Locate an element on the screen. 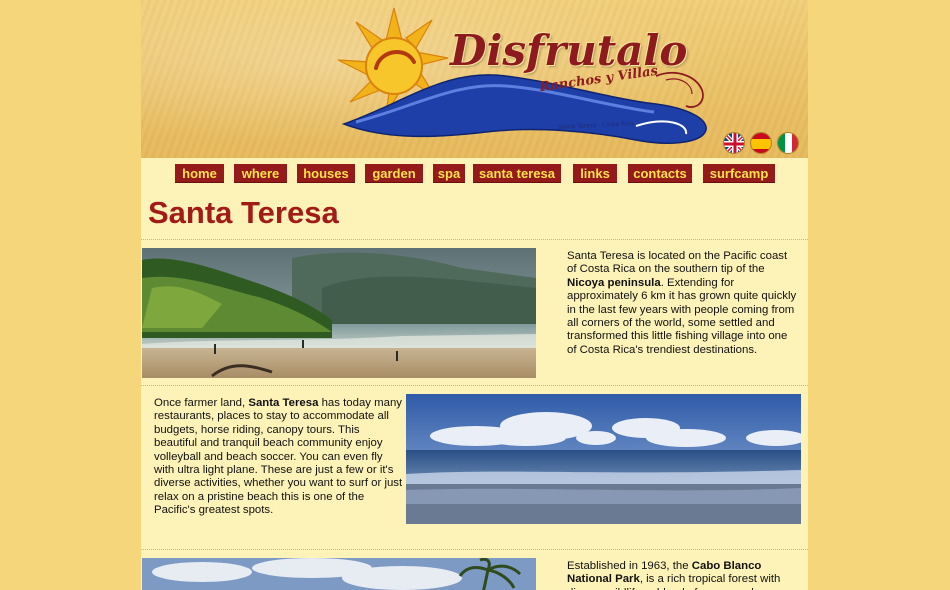 This screenshot has height=590, width=950. nav-home: home is located at coordinates (199, 173).